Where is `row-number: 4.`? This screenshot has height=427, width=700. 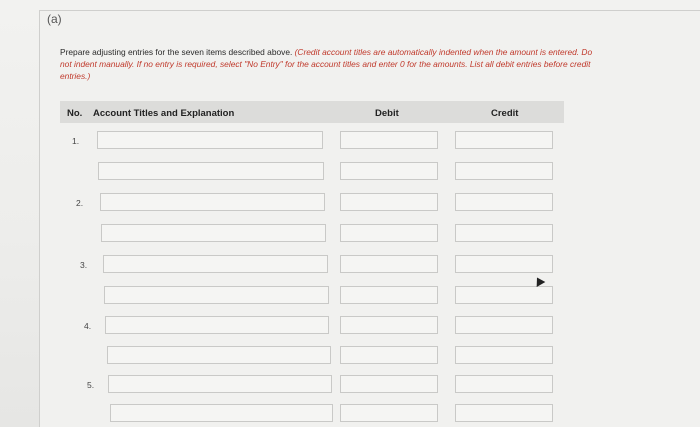 row-number: 4. is located at coordinates (88, 326).